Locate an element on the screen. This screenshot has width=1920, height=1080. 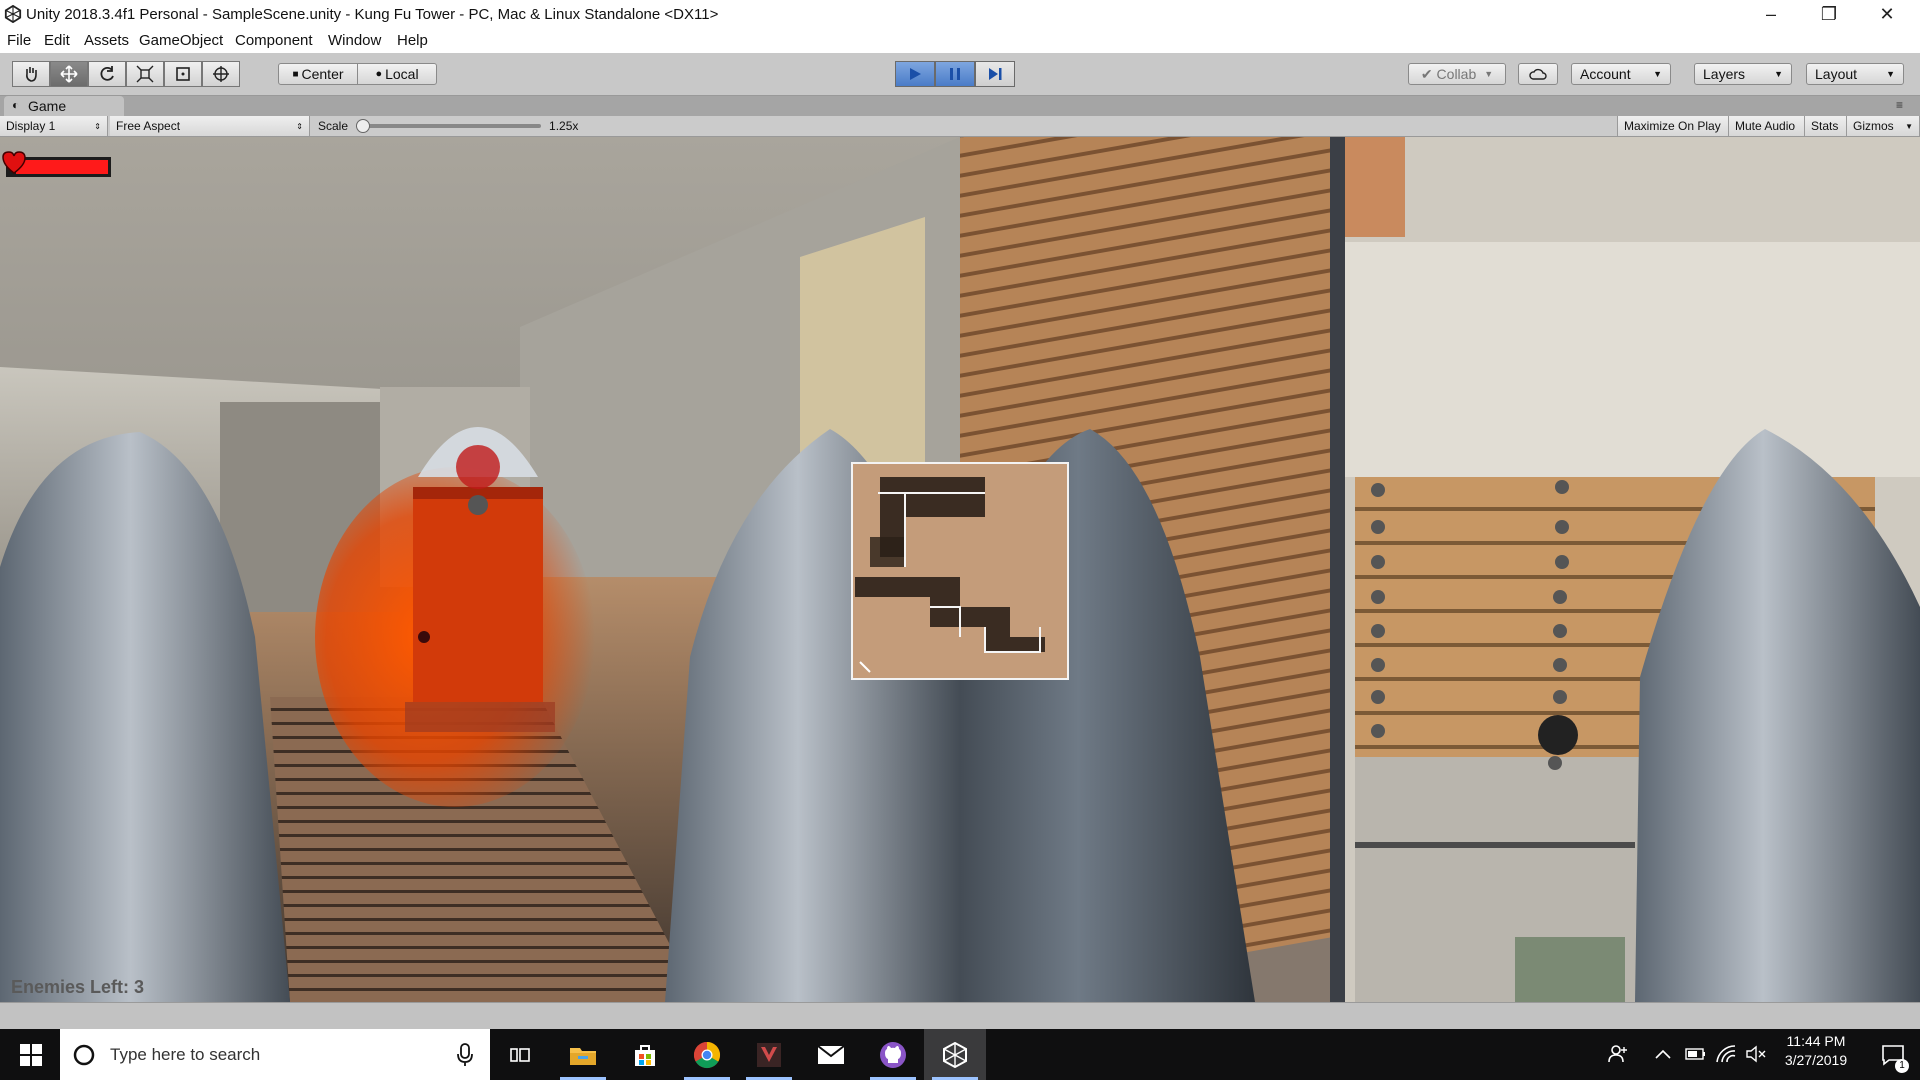
chrome-icon is located at coordinates (707, 1054).